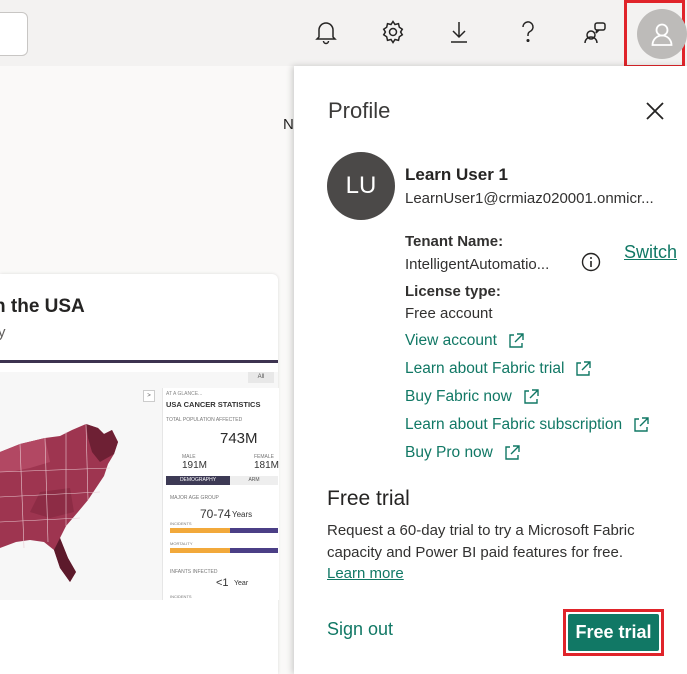  Describe the element at coordinates (458, 396) in the screenshot. I see `buy-fabric-label: Buy Fabric now` at that location.